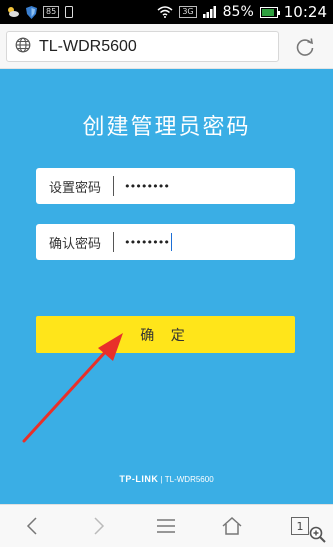 Image resolution: width=333 pixels, height=547 pixels. Describe the element at coordinates (75, 244) in the screenshot. I see `confirm-password-label: 确认密码` at that location.